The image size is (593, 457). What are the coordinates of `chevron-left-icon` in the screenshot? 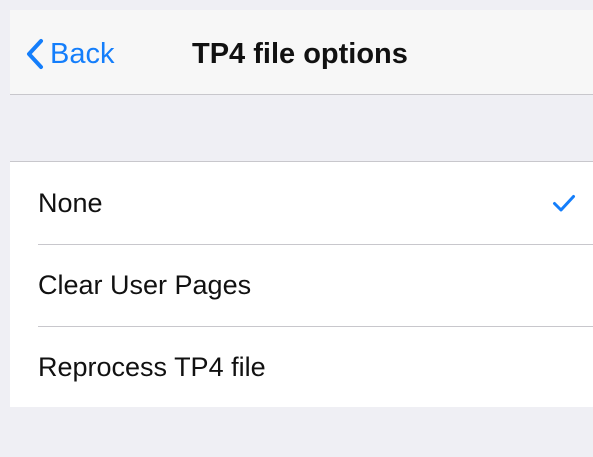 It's located at (35, 54).